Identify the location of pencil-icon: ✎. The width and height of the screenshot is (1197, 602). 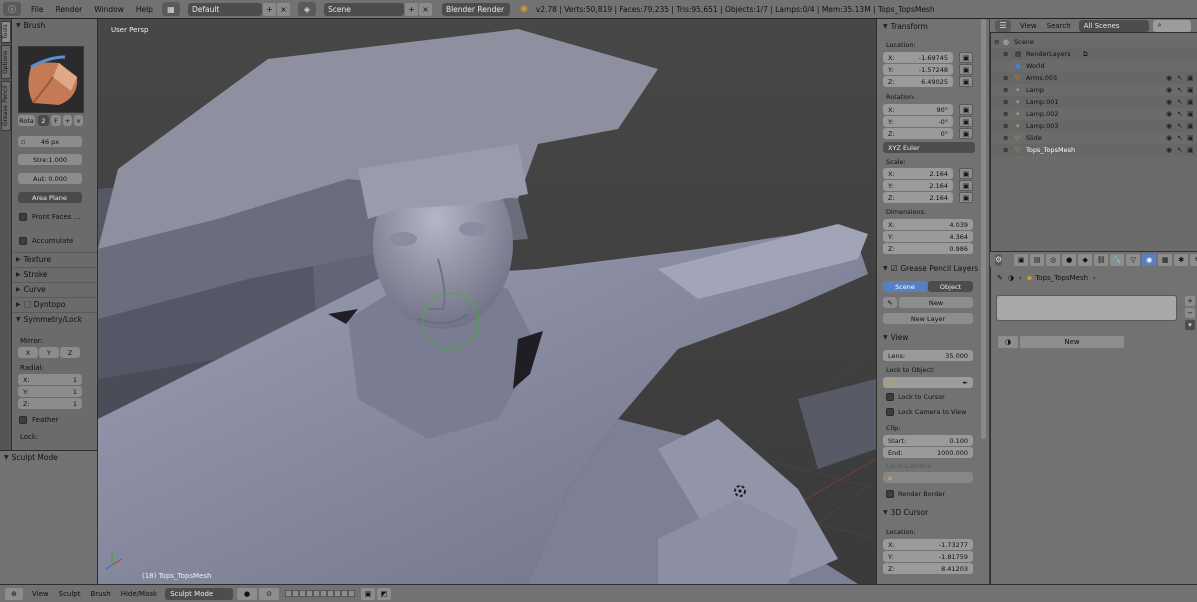
(890, 302).